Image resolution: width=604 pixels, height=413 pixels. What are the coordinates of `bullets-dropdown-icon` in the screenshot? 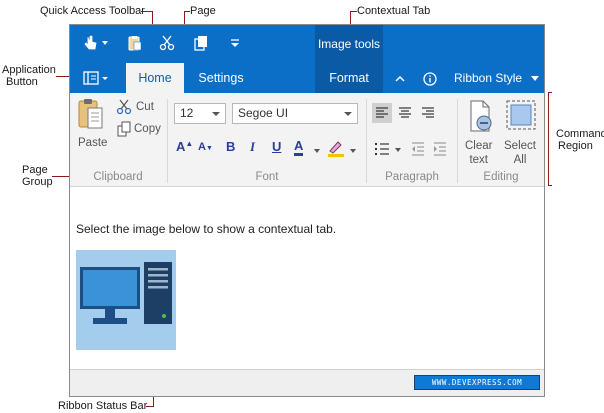 It's located at (398, 150).